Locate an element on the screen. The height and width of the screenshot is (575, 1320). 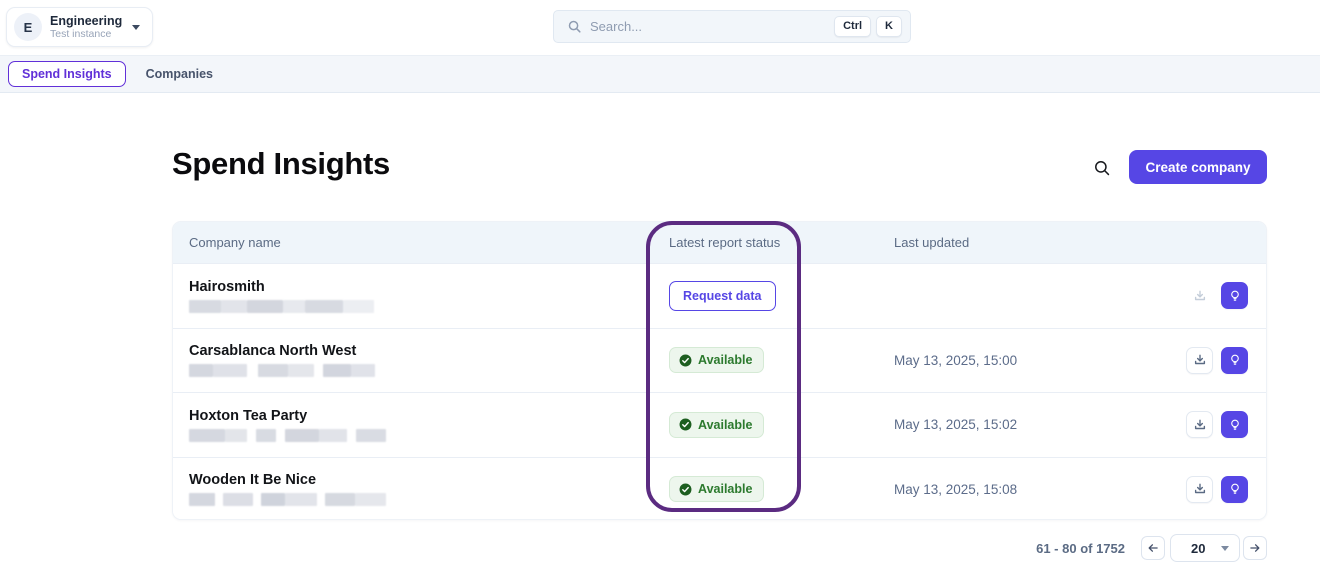
pagination-range: 61 - 80 of 1752 is located at coordinates (1080, 548).